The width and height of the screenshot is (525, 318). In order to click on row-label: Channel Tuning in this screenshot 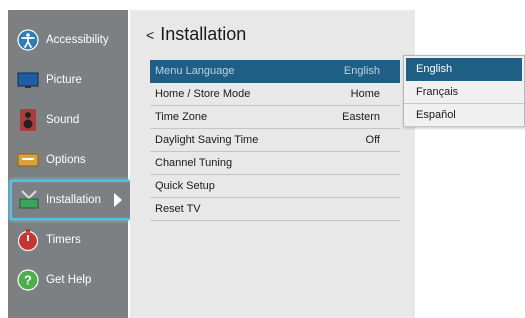, I will do `click(194, 163)`.